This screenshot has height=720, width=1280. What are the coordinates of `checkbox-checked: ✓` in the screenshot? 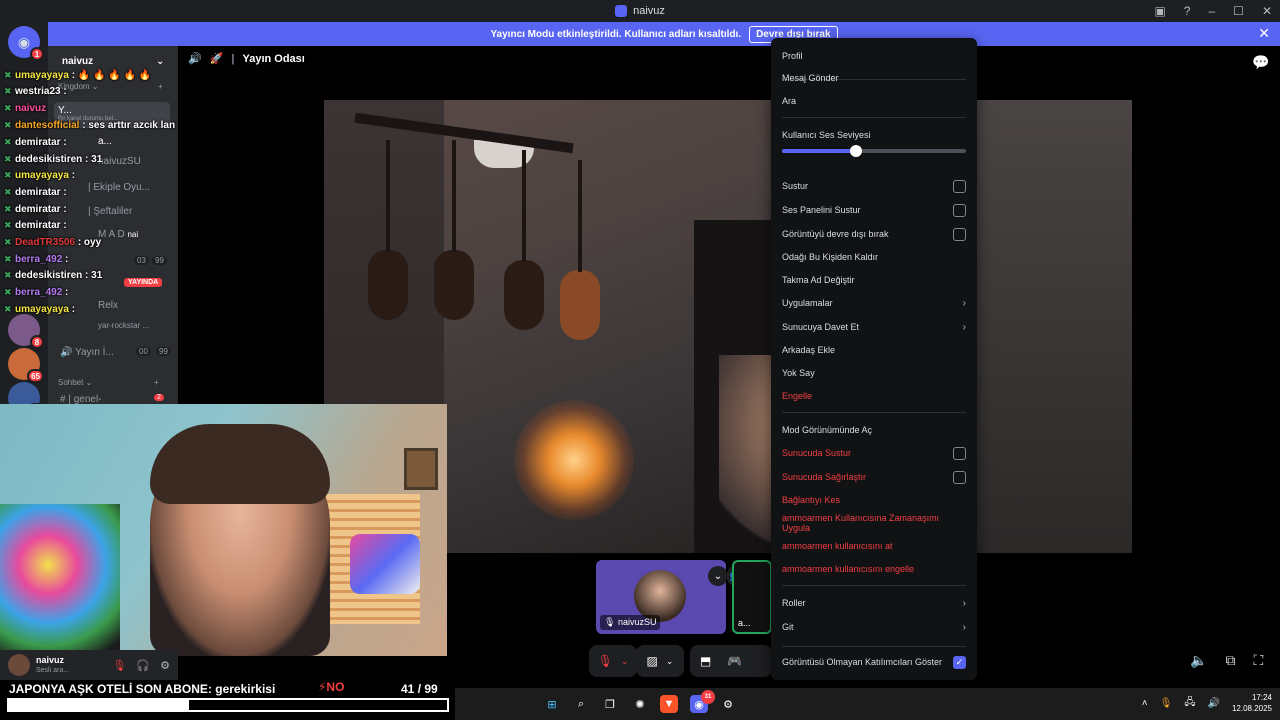 It's located at (959, 662).